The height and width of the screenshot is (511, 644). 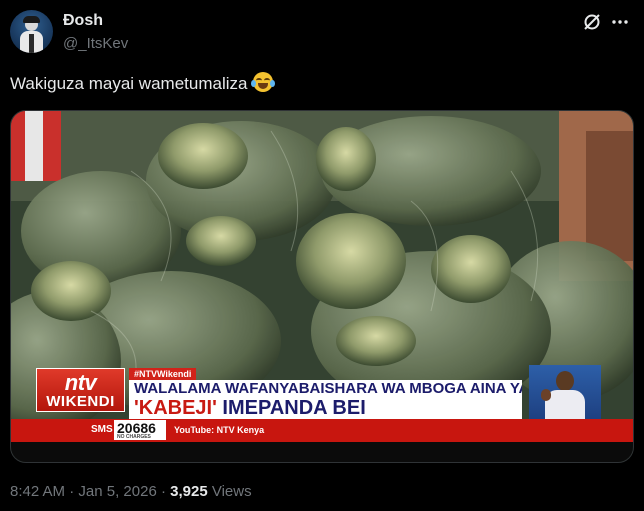 I want to click on headline-part2: IMEPANDA BEI, so click(x=291, y=408).